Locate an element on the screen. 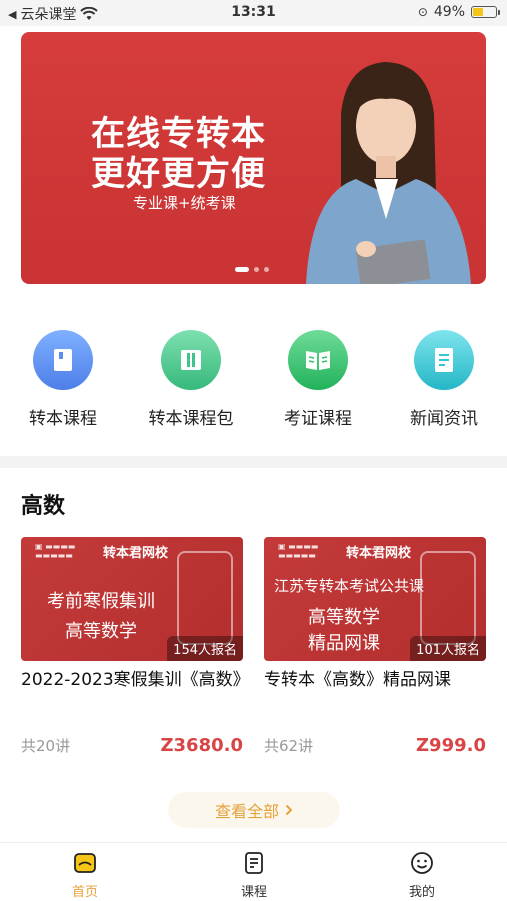 This screenshot has height=901, width=507. banner-title-line1: 在线专转本 is located at coordinates (178, 134).